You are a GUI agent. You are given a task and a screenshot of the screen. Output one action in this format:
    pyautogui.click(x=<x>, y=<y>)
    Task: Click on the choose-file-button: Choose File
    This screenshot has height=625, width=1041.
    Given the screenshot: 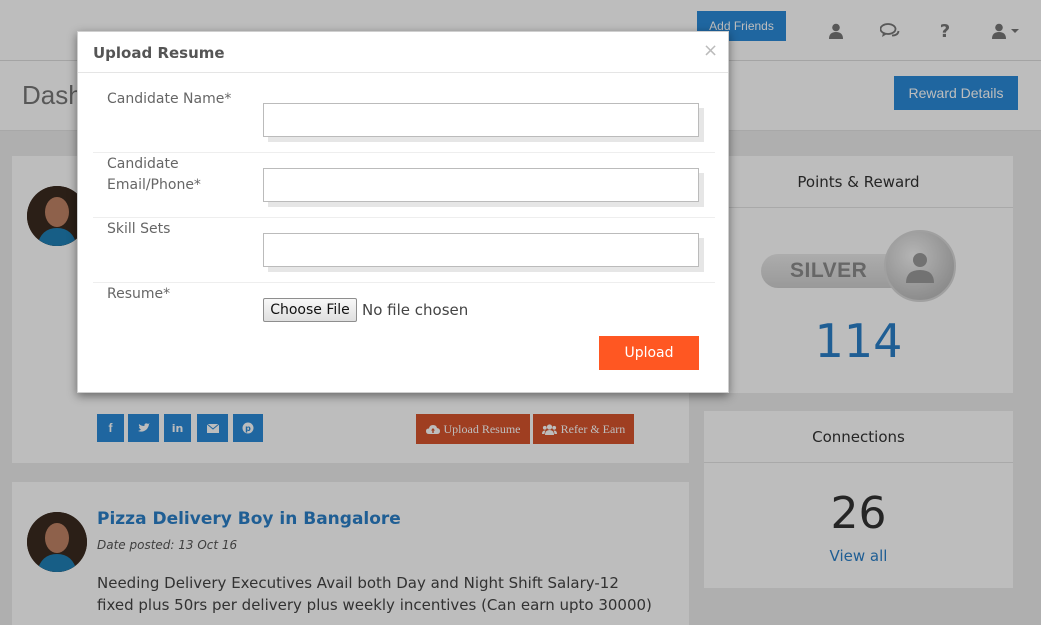 What is the action you would take?
    pyautogui.click(x=310, y=310)
    